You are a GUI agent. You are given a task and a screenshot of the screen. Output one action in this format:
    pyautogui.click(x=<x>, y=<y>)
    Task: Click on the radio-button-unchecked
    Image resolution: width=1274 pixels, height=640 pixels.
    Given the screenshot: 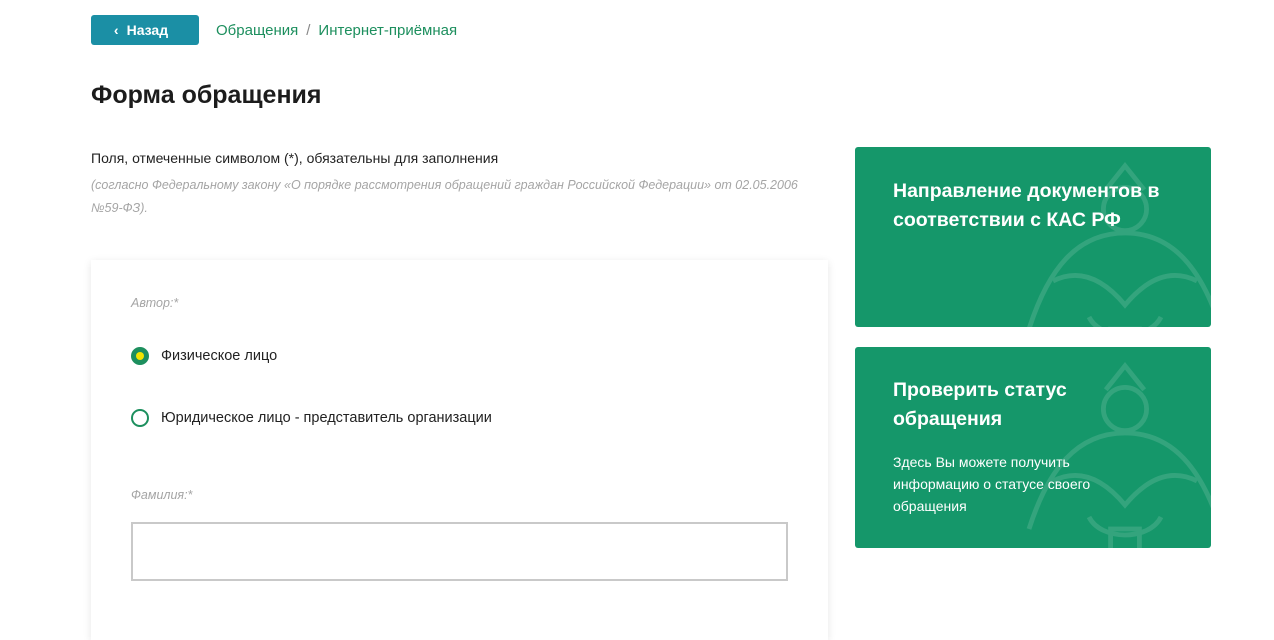 What is the action you would take?
    pyautogui.click(x=140, y=418)
    